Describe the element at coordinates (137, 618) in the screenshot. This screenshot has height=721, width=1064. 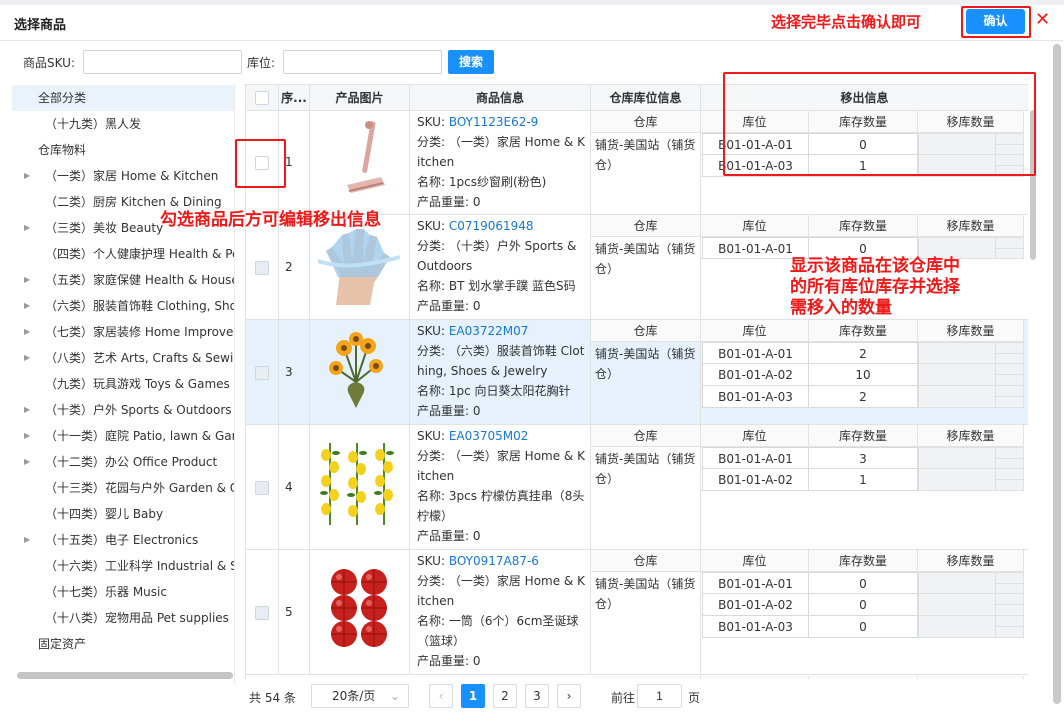
I see `tree-item-label: （十八类）宠物用品 Pet supplies` at that location.